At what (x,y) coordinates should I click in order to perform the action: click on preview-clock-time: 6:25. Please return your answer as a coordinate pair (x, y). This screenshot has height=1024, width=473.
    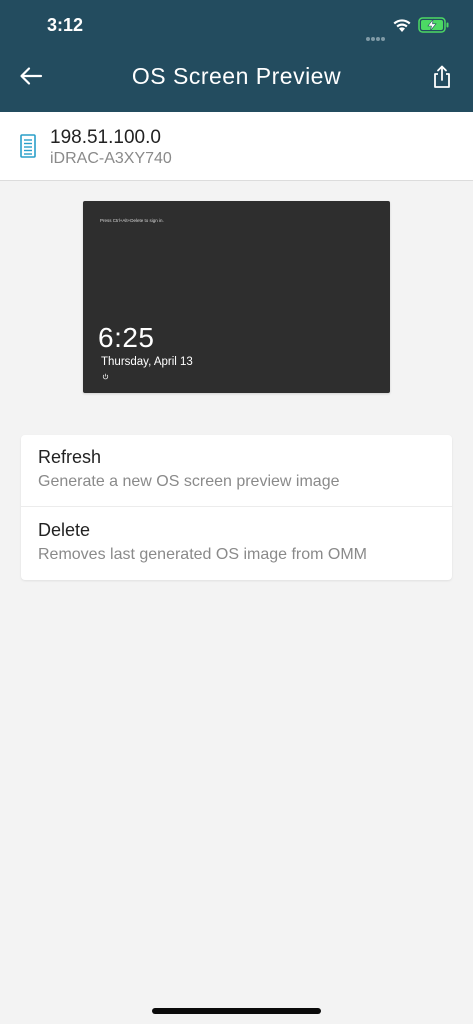
    Looking at the image, I should click on (126, 337).